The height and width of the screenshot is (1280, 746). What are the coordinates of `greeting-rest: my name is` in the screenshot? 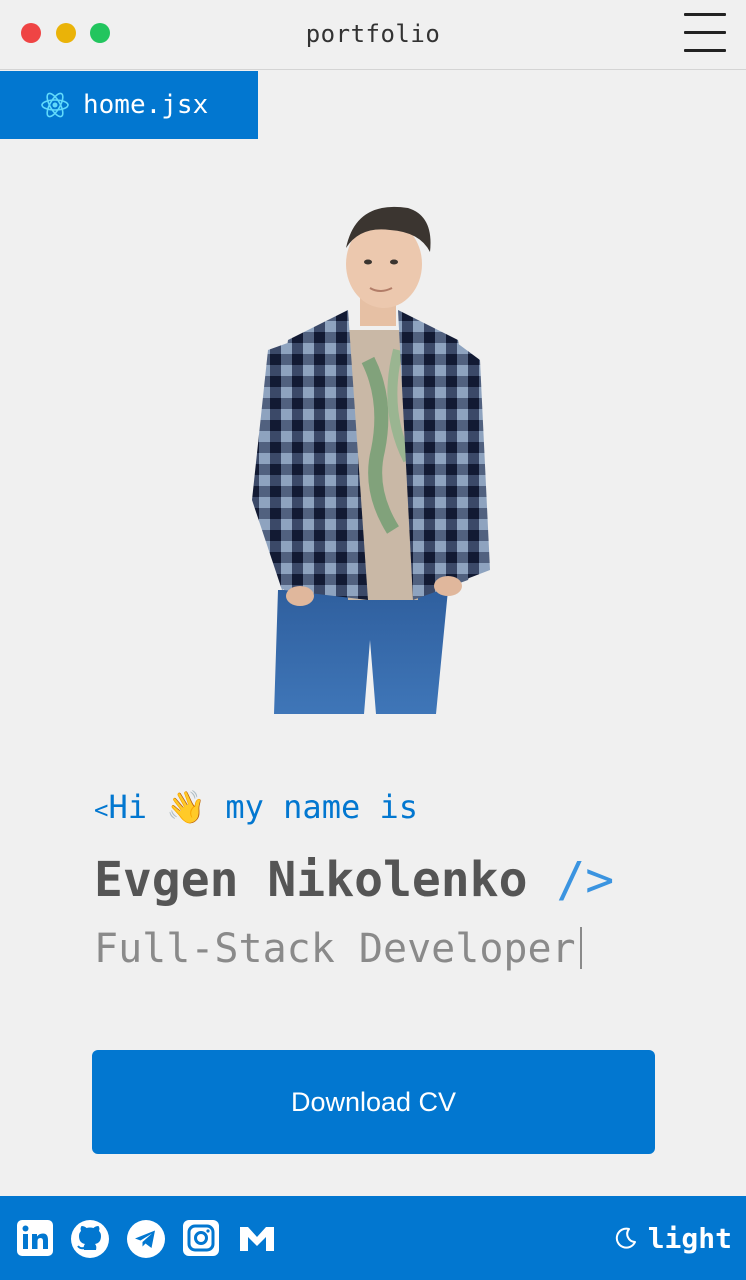 It's located at (312, 807).